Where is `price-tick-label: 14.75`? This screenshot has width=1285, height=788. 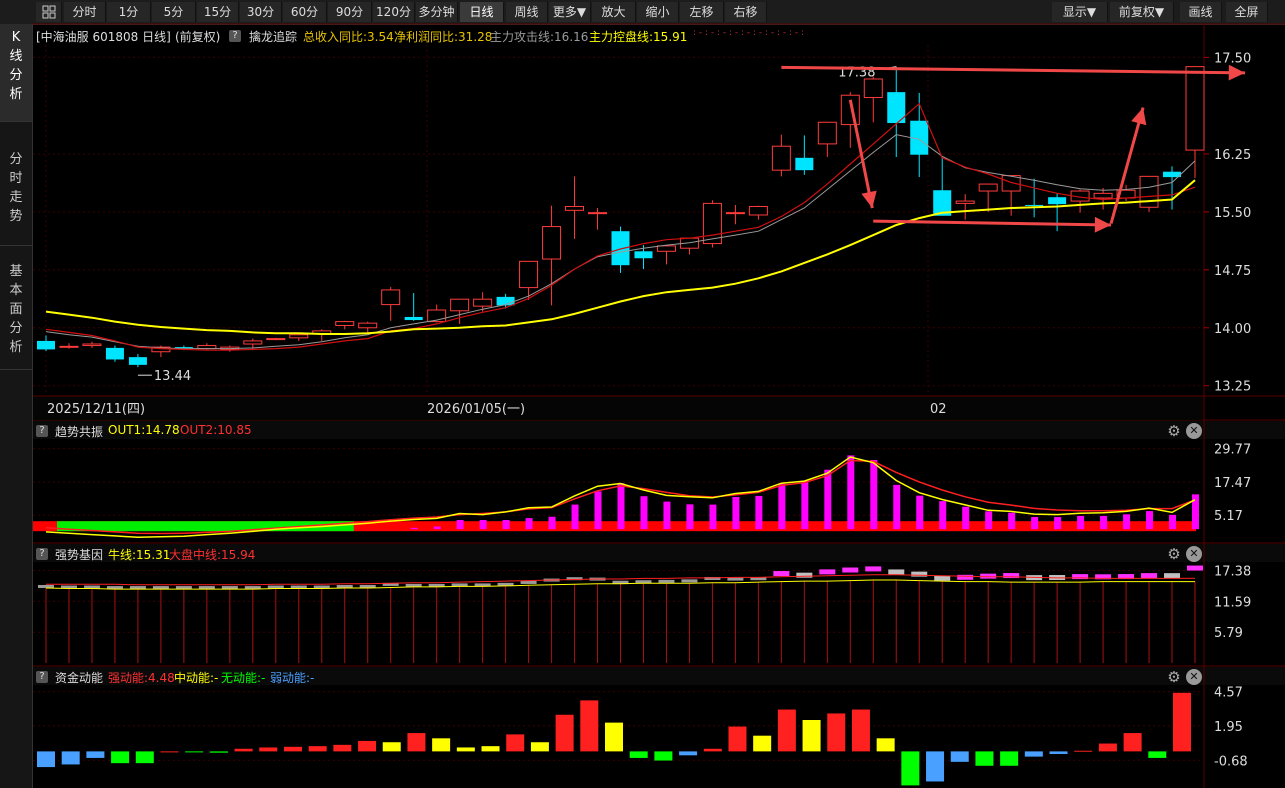 price-tick-label: 14.75 is located at coordinates (1232, 271).